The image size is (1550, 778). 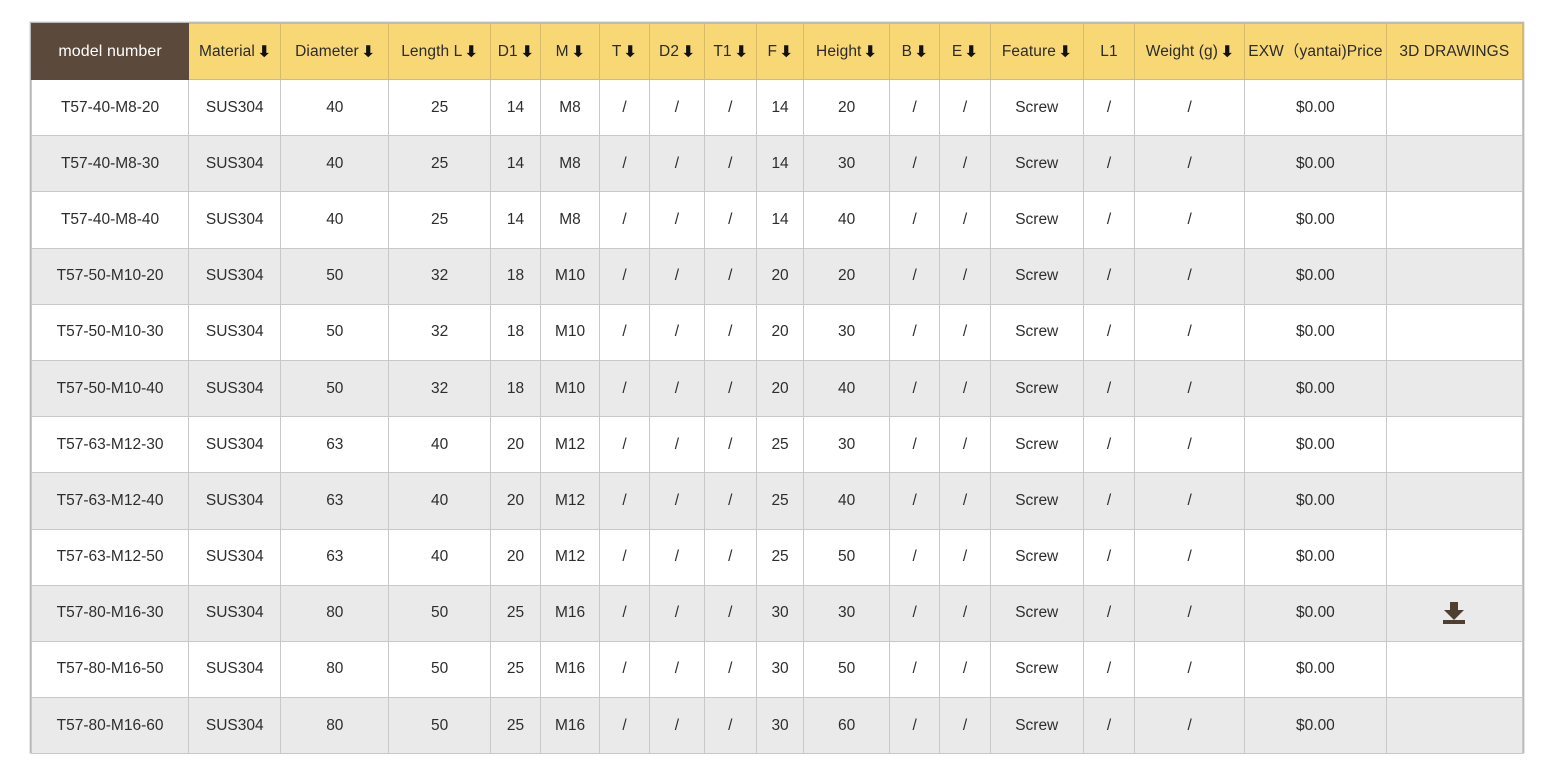 What do you see at coordinates (570, 276) in the screenshot?
I see `table-cell: M10` at bounding box center [570, 276].